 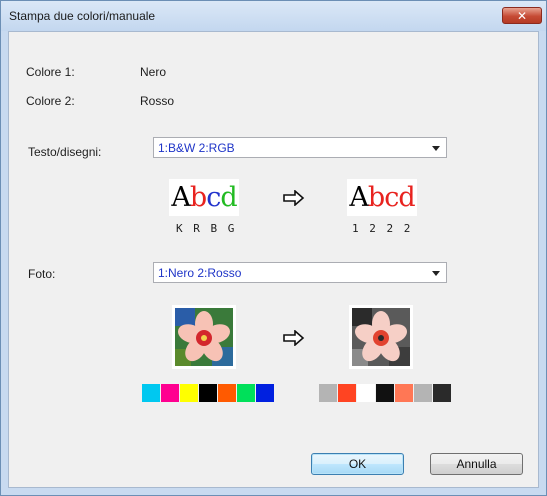 I want to click on swatches-before, so click(x=208, y=393).